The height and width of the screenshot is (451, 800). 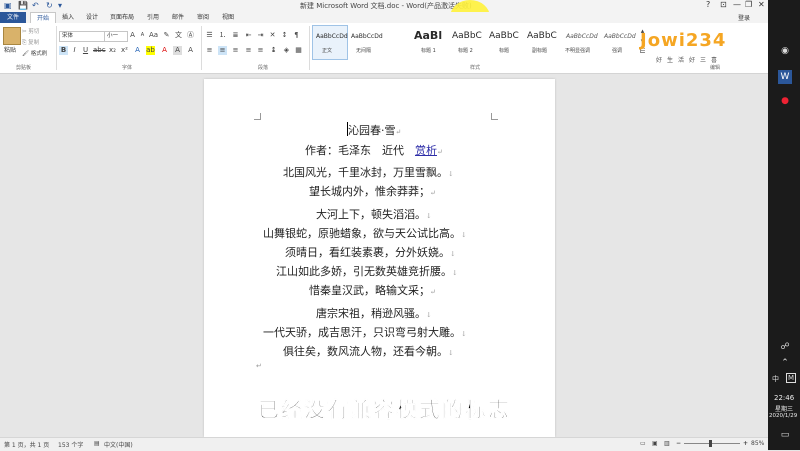 What do you see at coordinates (132, 35) in the screenshot?
I see `grow-font-icon: A` at bounding box center [132, 35].